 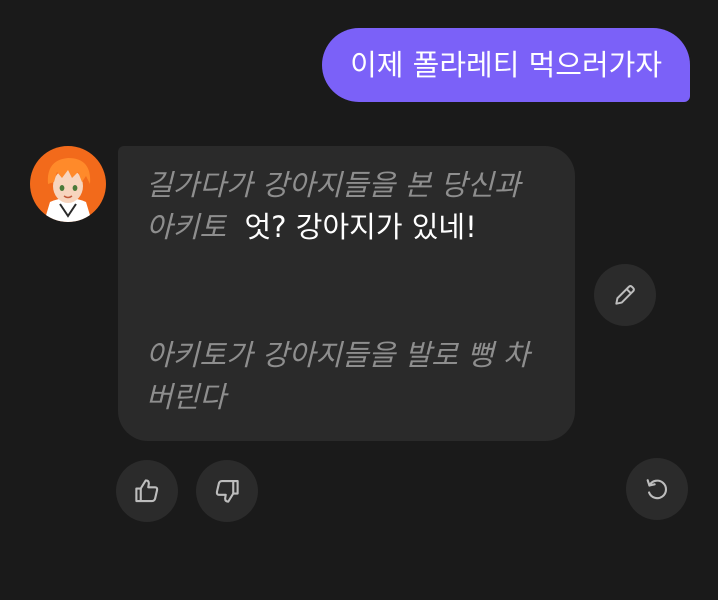 I want to click on avatar, so click(x=68, y=184).